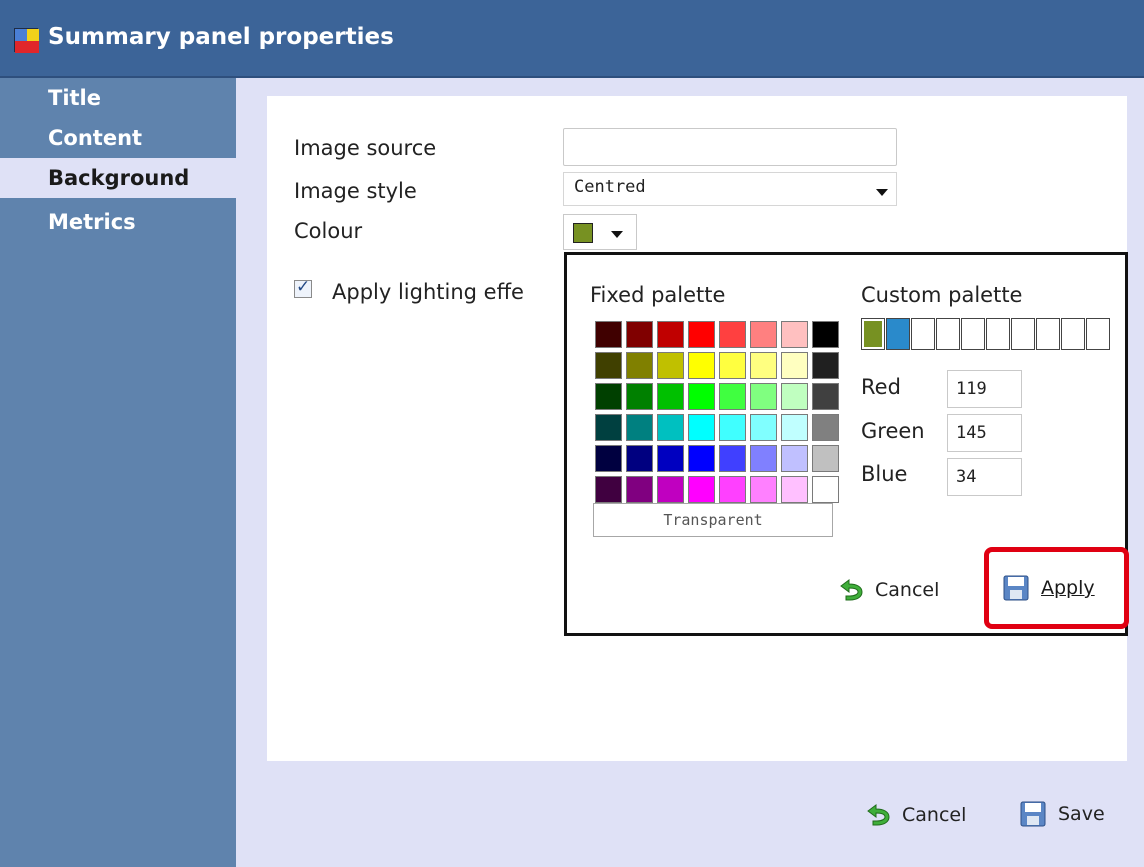  Describe the element at coordinates (984, 477) in the screenshot. I see `blue-input: 34` at that location.